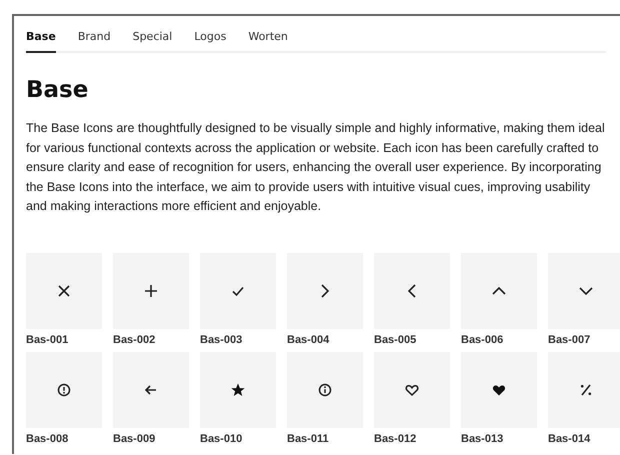  I want to click on icon-code: Bas-009, so click(134, 438).